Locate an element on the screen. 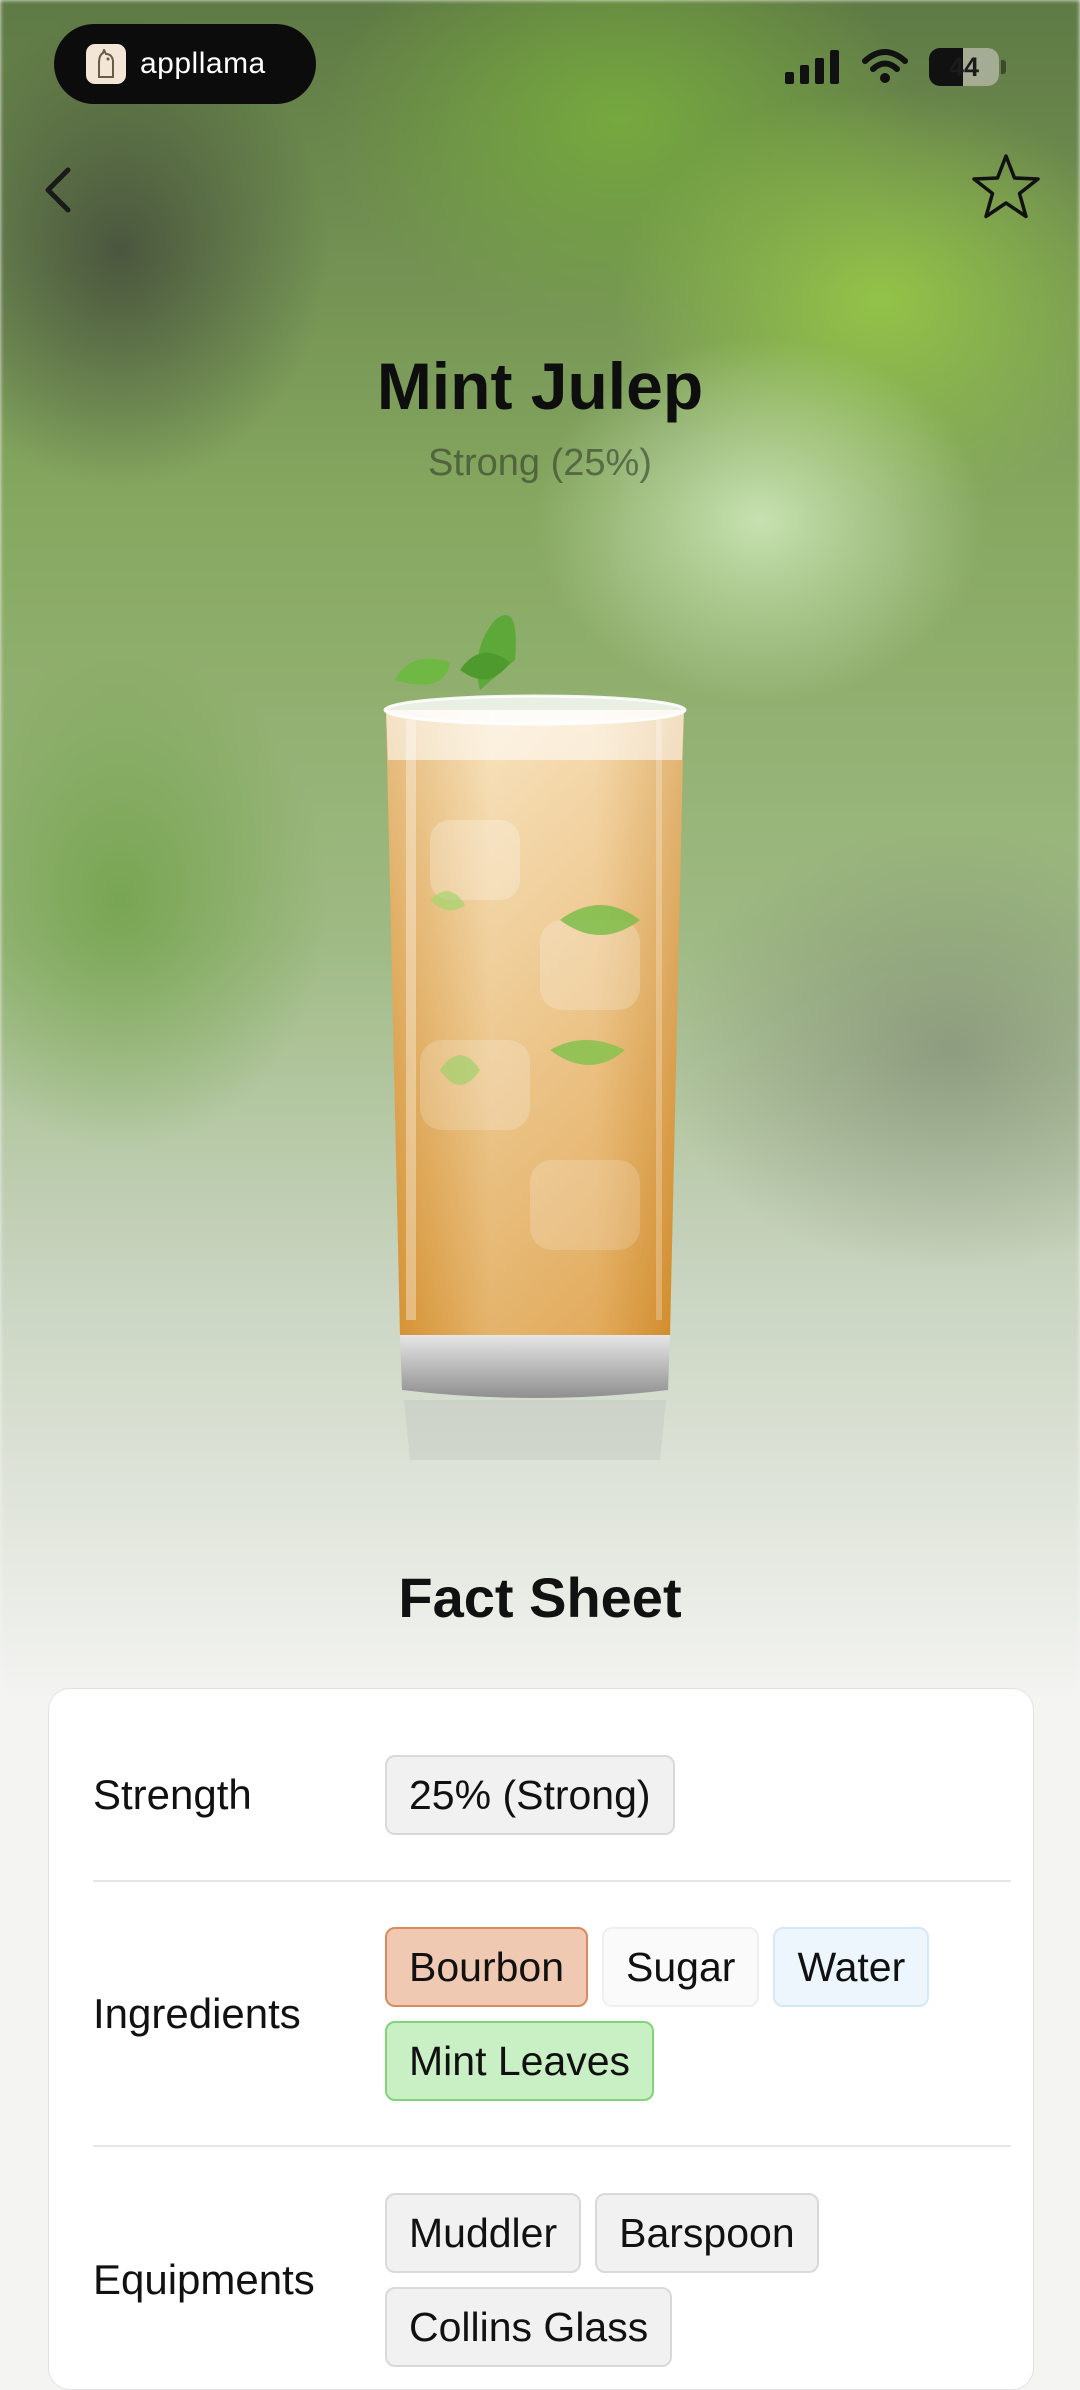 This screenshot has width=1080, height=2390. strength-chip: 25% (Strong) is located at coordinates (530, 1795).